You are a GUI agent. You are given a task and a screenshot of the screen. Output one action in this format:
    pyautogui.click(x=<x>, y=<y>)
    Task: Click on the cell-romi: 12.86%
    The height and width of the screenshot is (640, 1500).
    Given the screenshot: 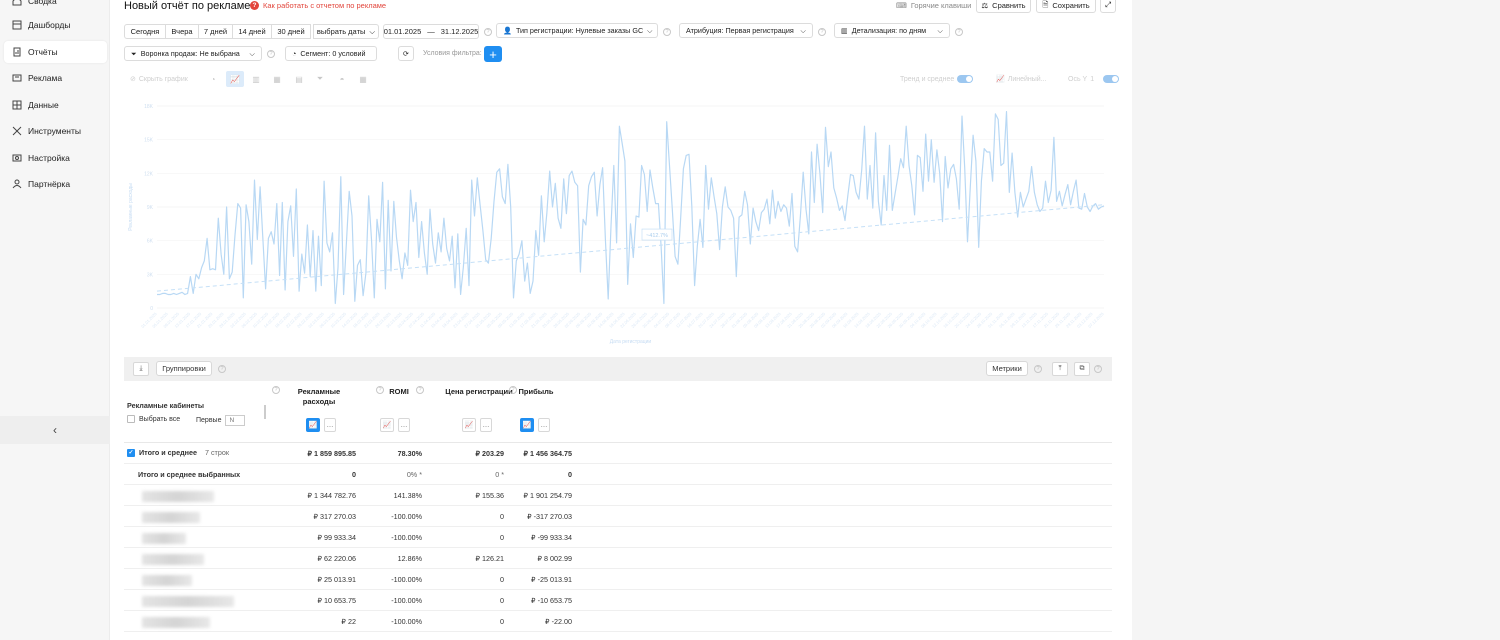 What is the action you would take?
    pyautogui.click(x=409, y=558)
    